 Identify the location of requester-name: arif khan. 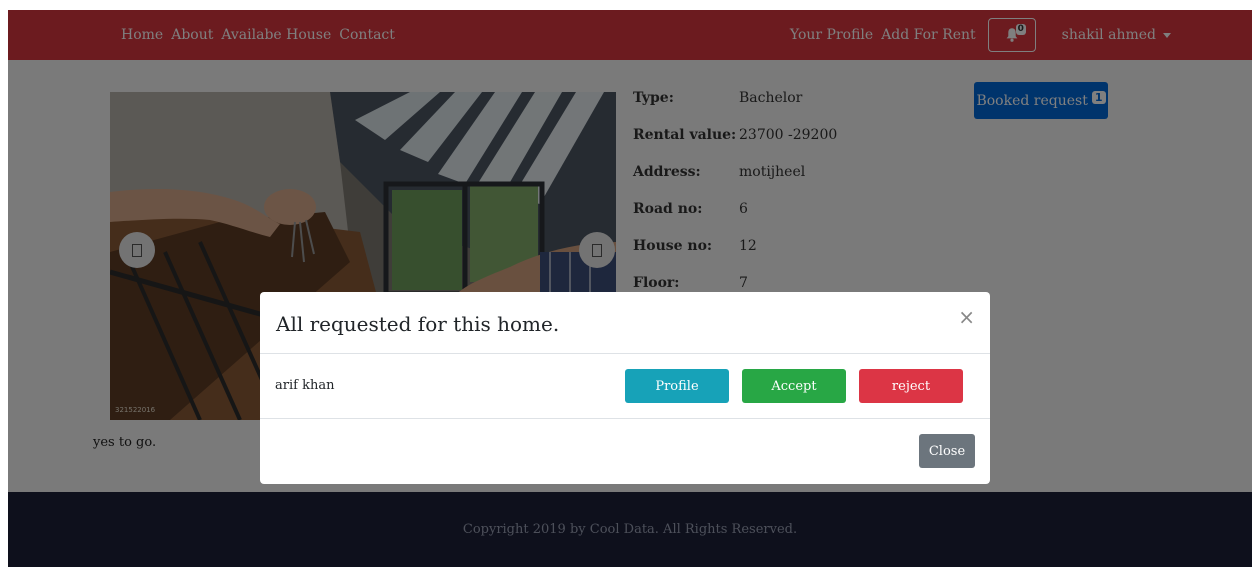
(305, 385).